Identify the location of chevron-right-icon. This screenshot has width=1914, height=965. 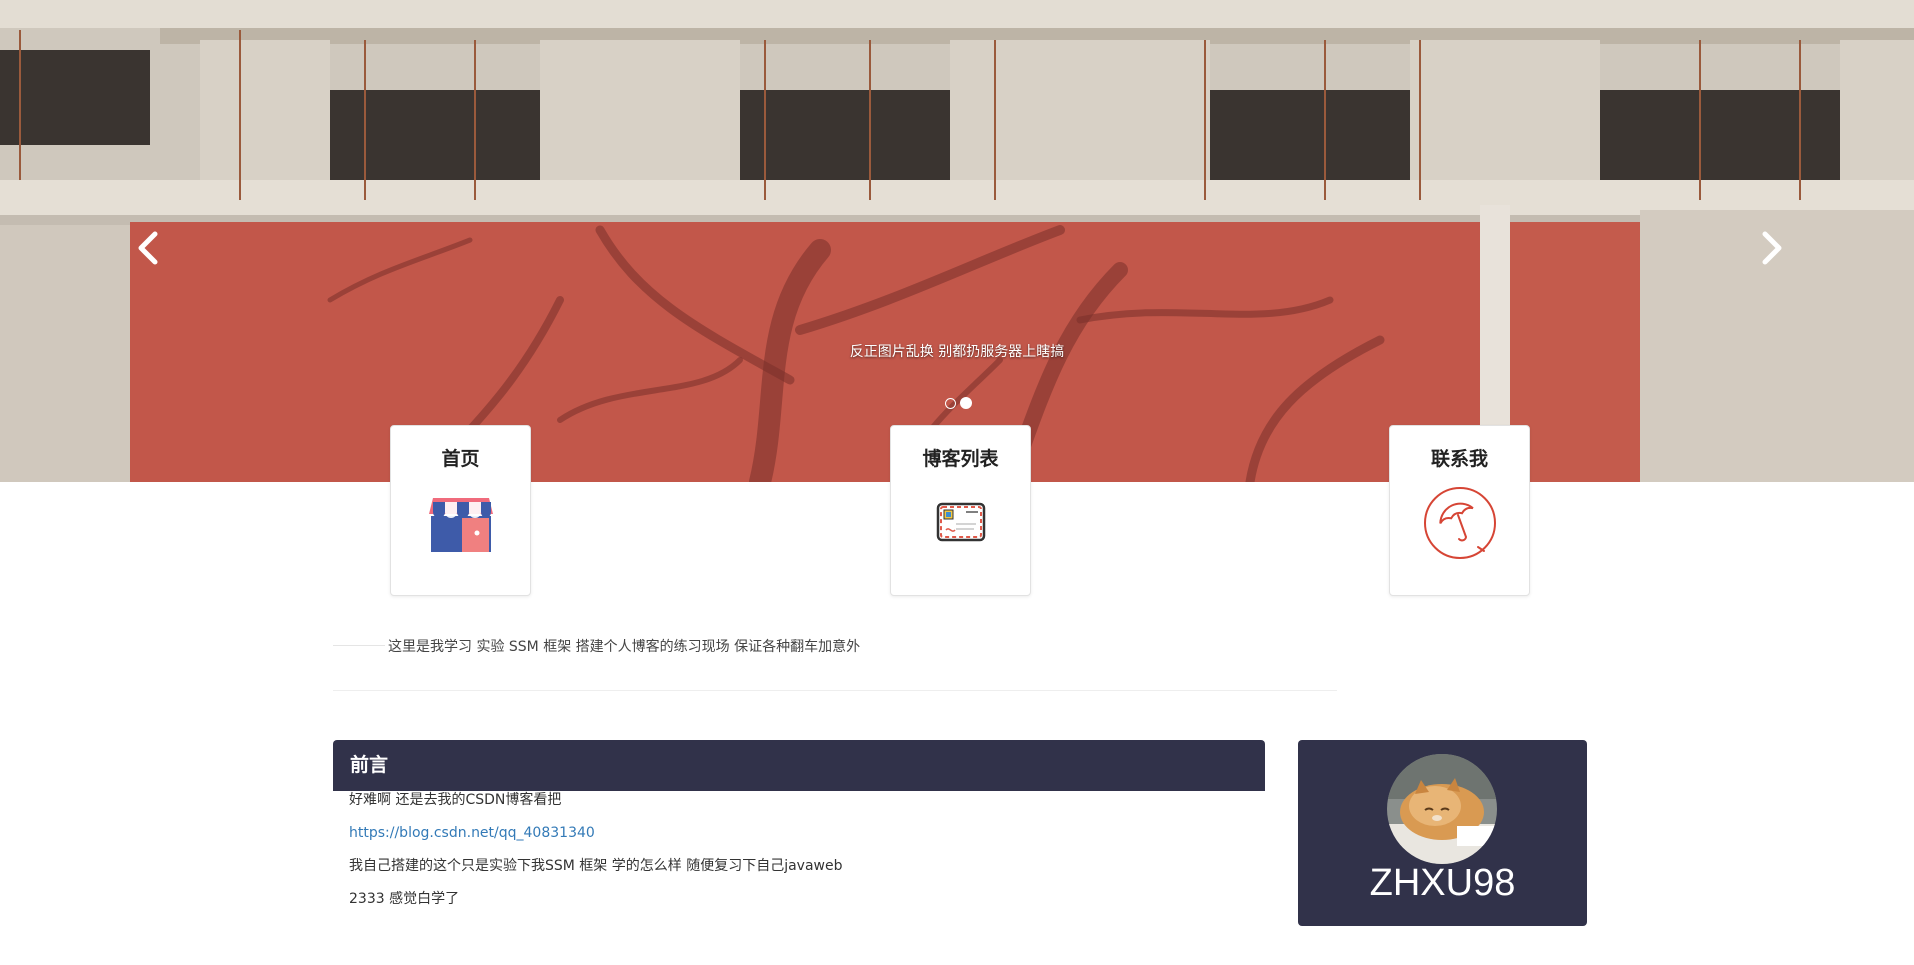
(1772, 248).